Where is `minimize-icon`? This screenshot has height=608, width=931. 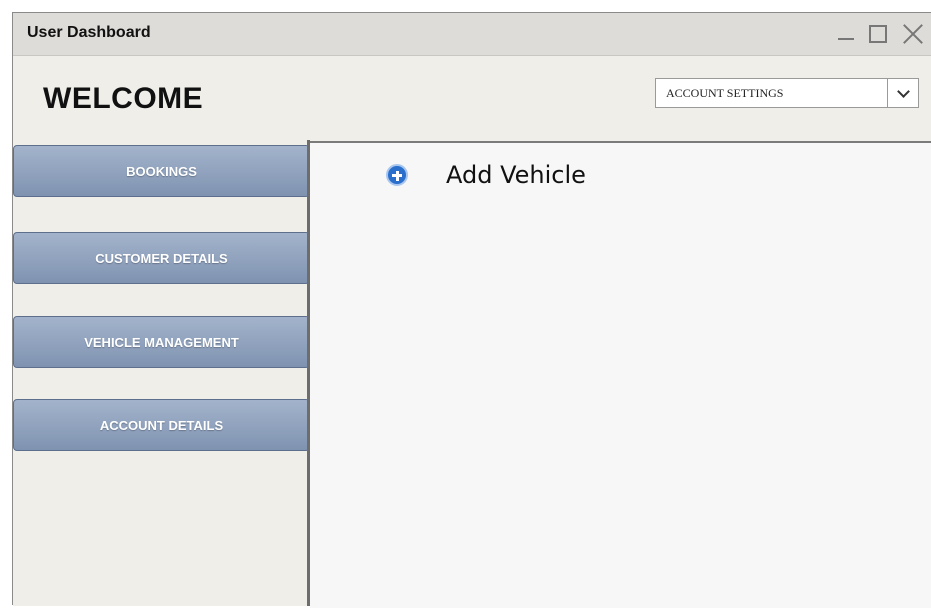
minimize-icon is located at coordinates (846, 39).